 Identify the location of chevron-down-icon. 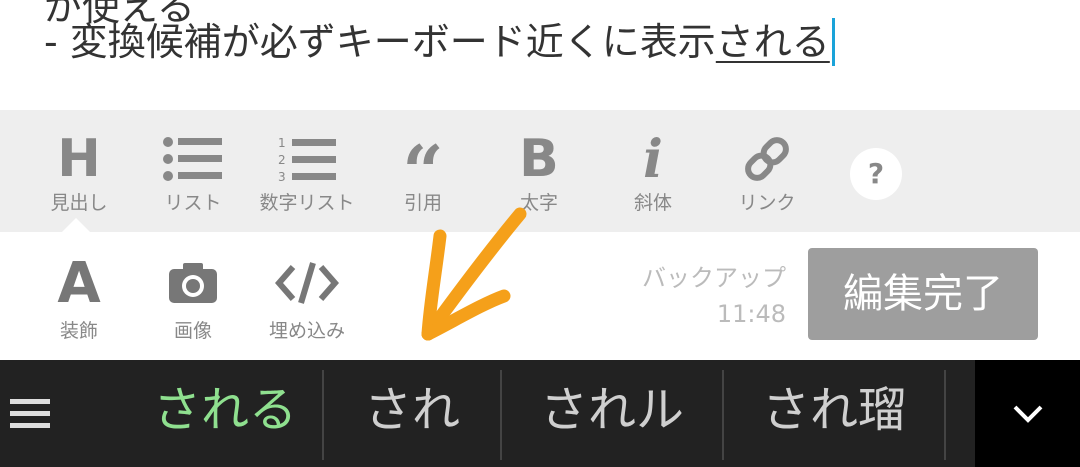
(1027, 414).